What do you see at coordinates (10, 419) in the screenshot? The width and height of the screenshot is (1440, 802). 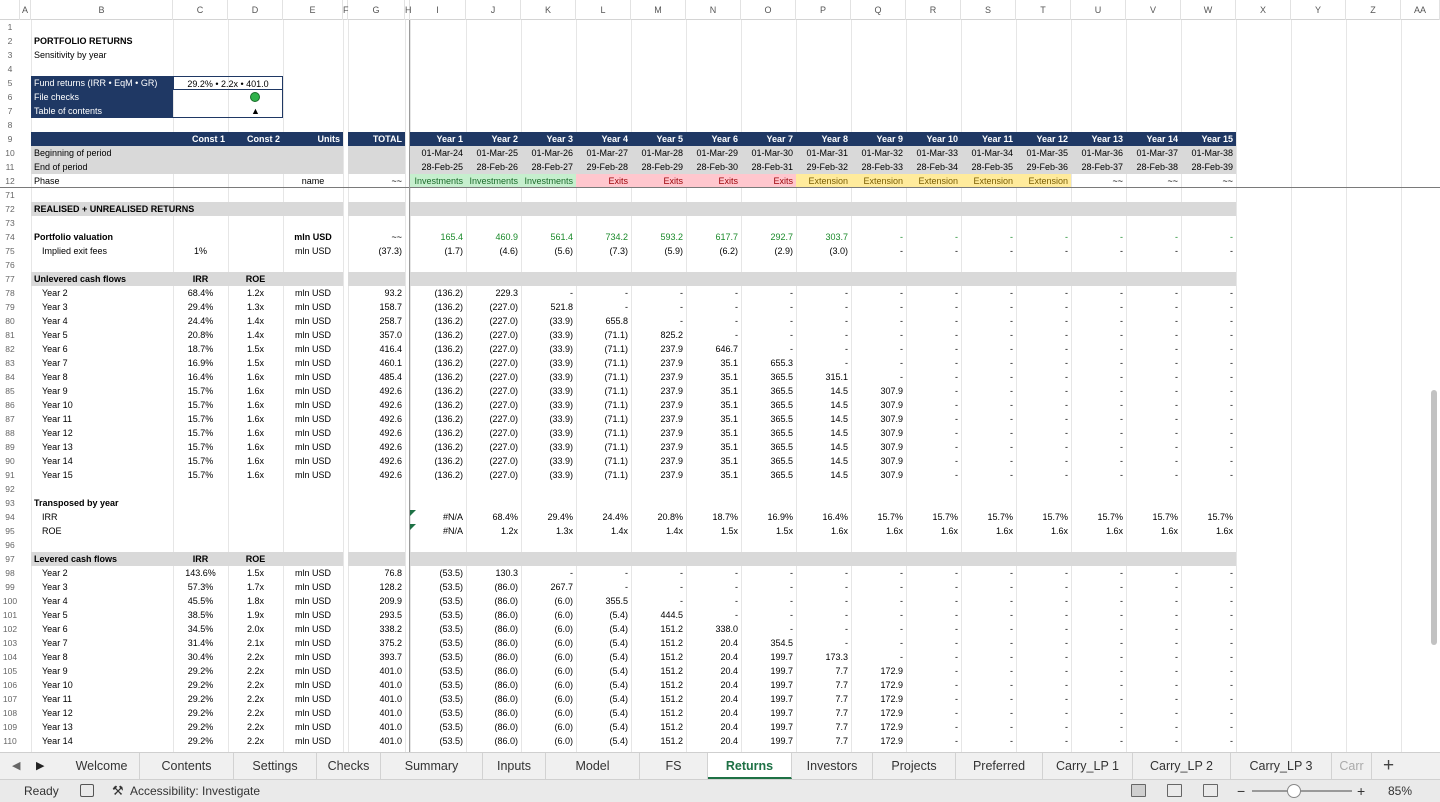 I see `row-number: 87` at bounding box center [10, 419].